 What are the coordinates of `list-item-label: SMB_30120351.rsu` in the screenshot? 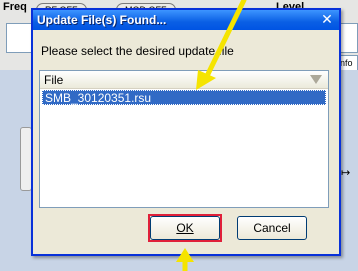 It's located at (98, 98).